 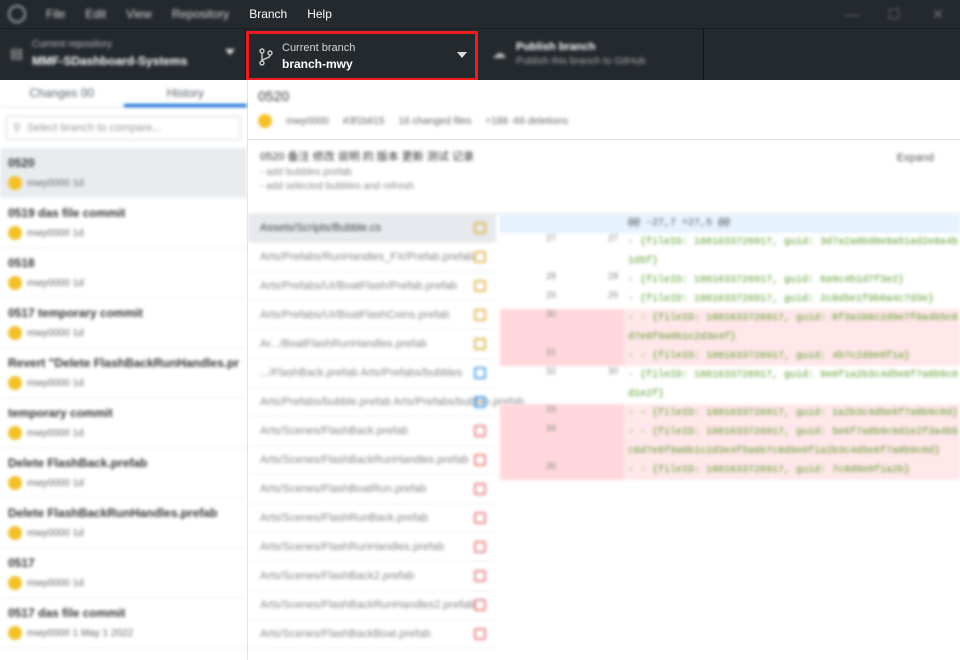 What do you see at coordinates (894, 14) in the screenshot?
I see `maximize-icon: ☐` at bounding box center [894, 14].